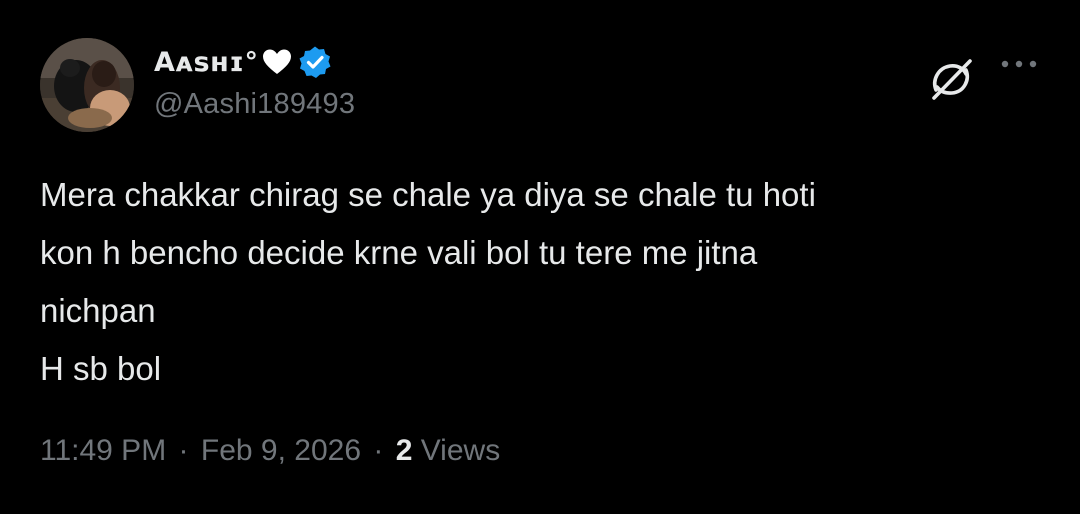  I want to click on author-identity: Aᴀsʜɪ° @Aashi189493, so click(254, 82).